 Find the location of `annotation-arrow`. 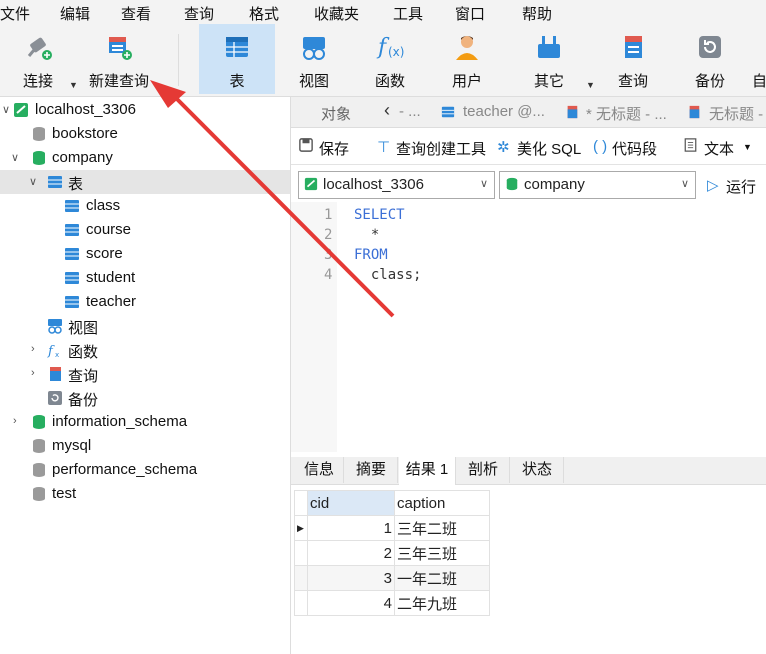

annotation-arrow is located at coordinates (272, 199).